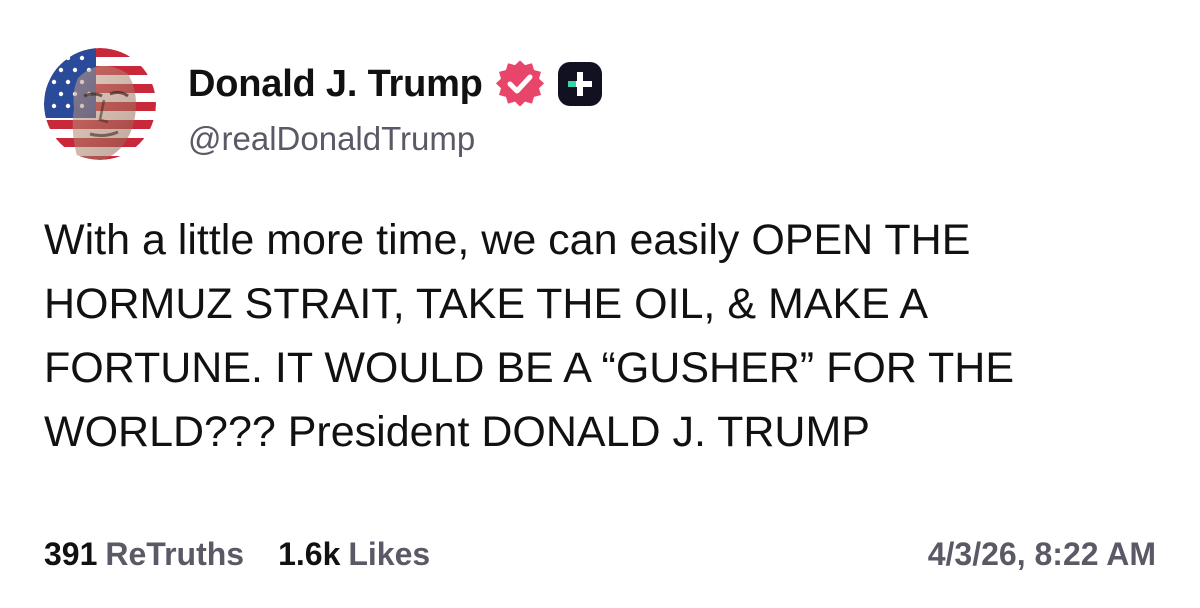  I want to click on retruths-stat: 391 ReTruths, so click(144, 554).